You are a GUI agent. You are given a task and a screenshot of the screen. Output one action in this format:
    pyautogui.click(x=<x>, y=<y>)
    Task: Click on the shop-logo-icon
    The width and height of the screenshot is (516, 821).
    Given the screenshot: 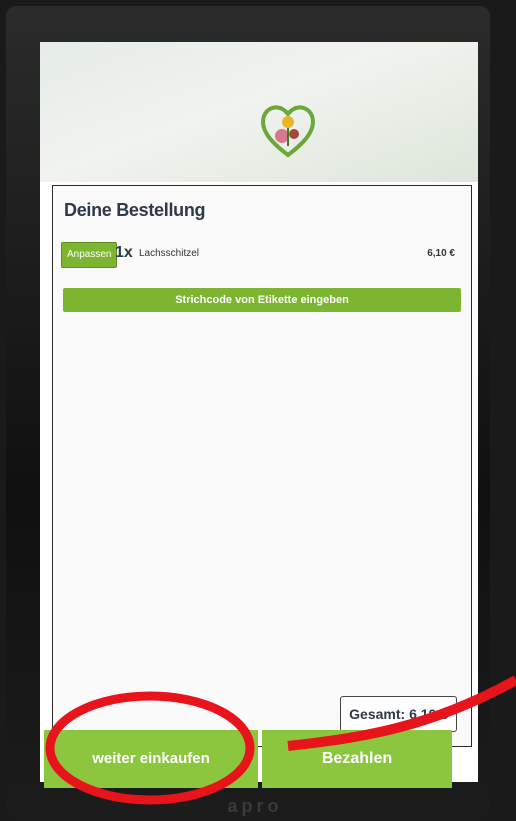 What is the action you would take?
    pyautogui.click(x=288, y=131)
    